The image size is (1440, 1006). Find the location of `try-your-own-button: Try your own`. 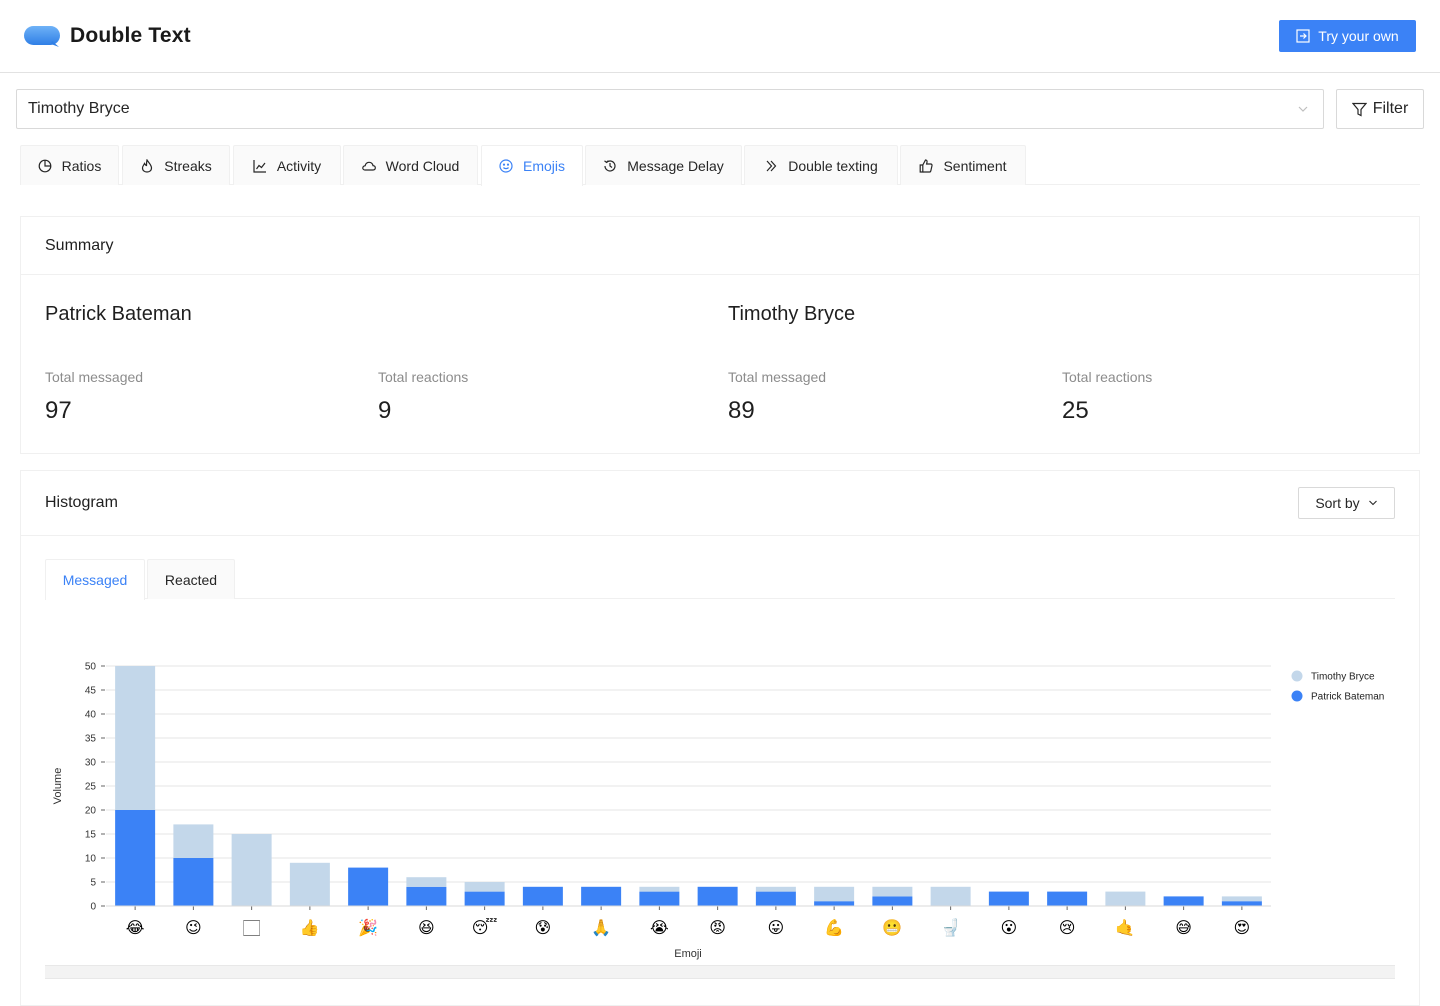

try-your-own-button: Try your own is located at coordinates (1347, 36).